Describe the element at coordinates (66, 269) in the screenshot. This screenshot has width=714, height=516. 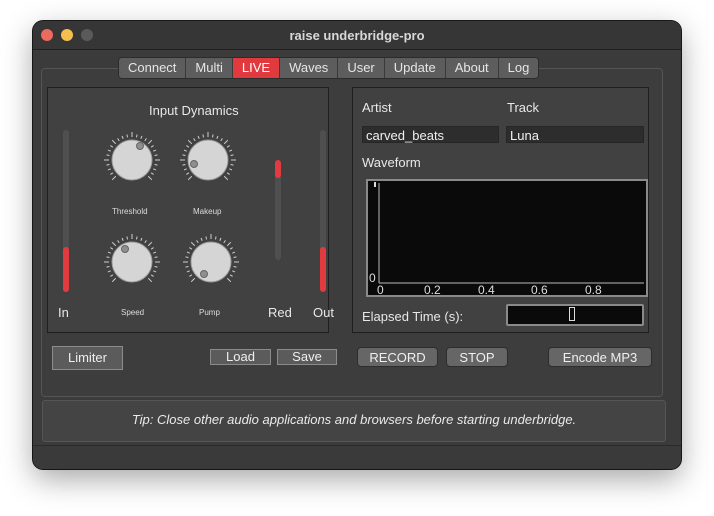
I see `input-level-fill` at that location.